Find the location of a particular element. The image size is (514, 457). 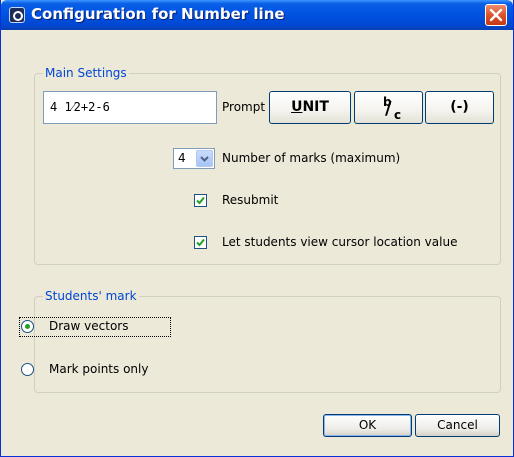

window-title: Configuration for Number line is located at coordinates (158, 14).